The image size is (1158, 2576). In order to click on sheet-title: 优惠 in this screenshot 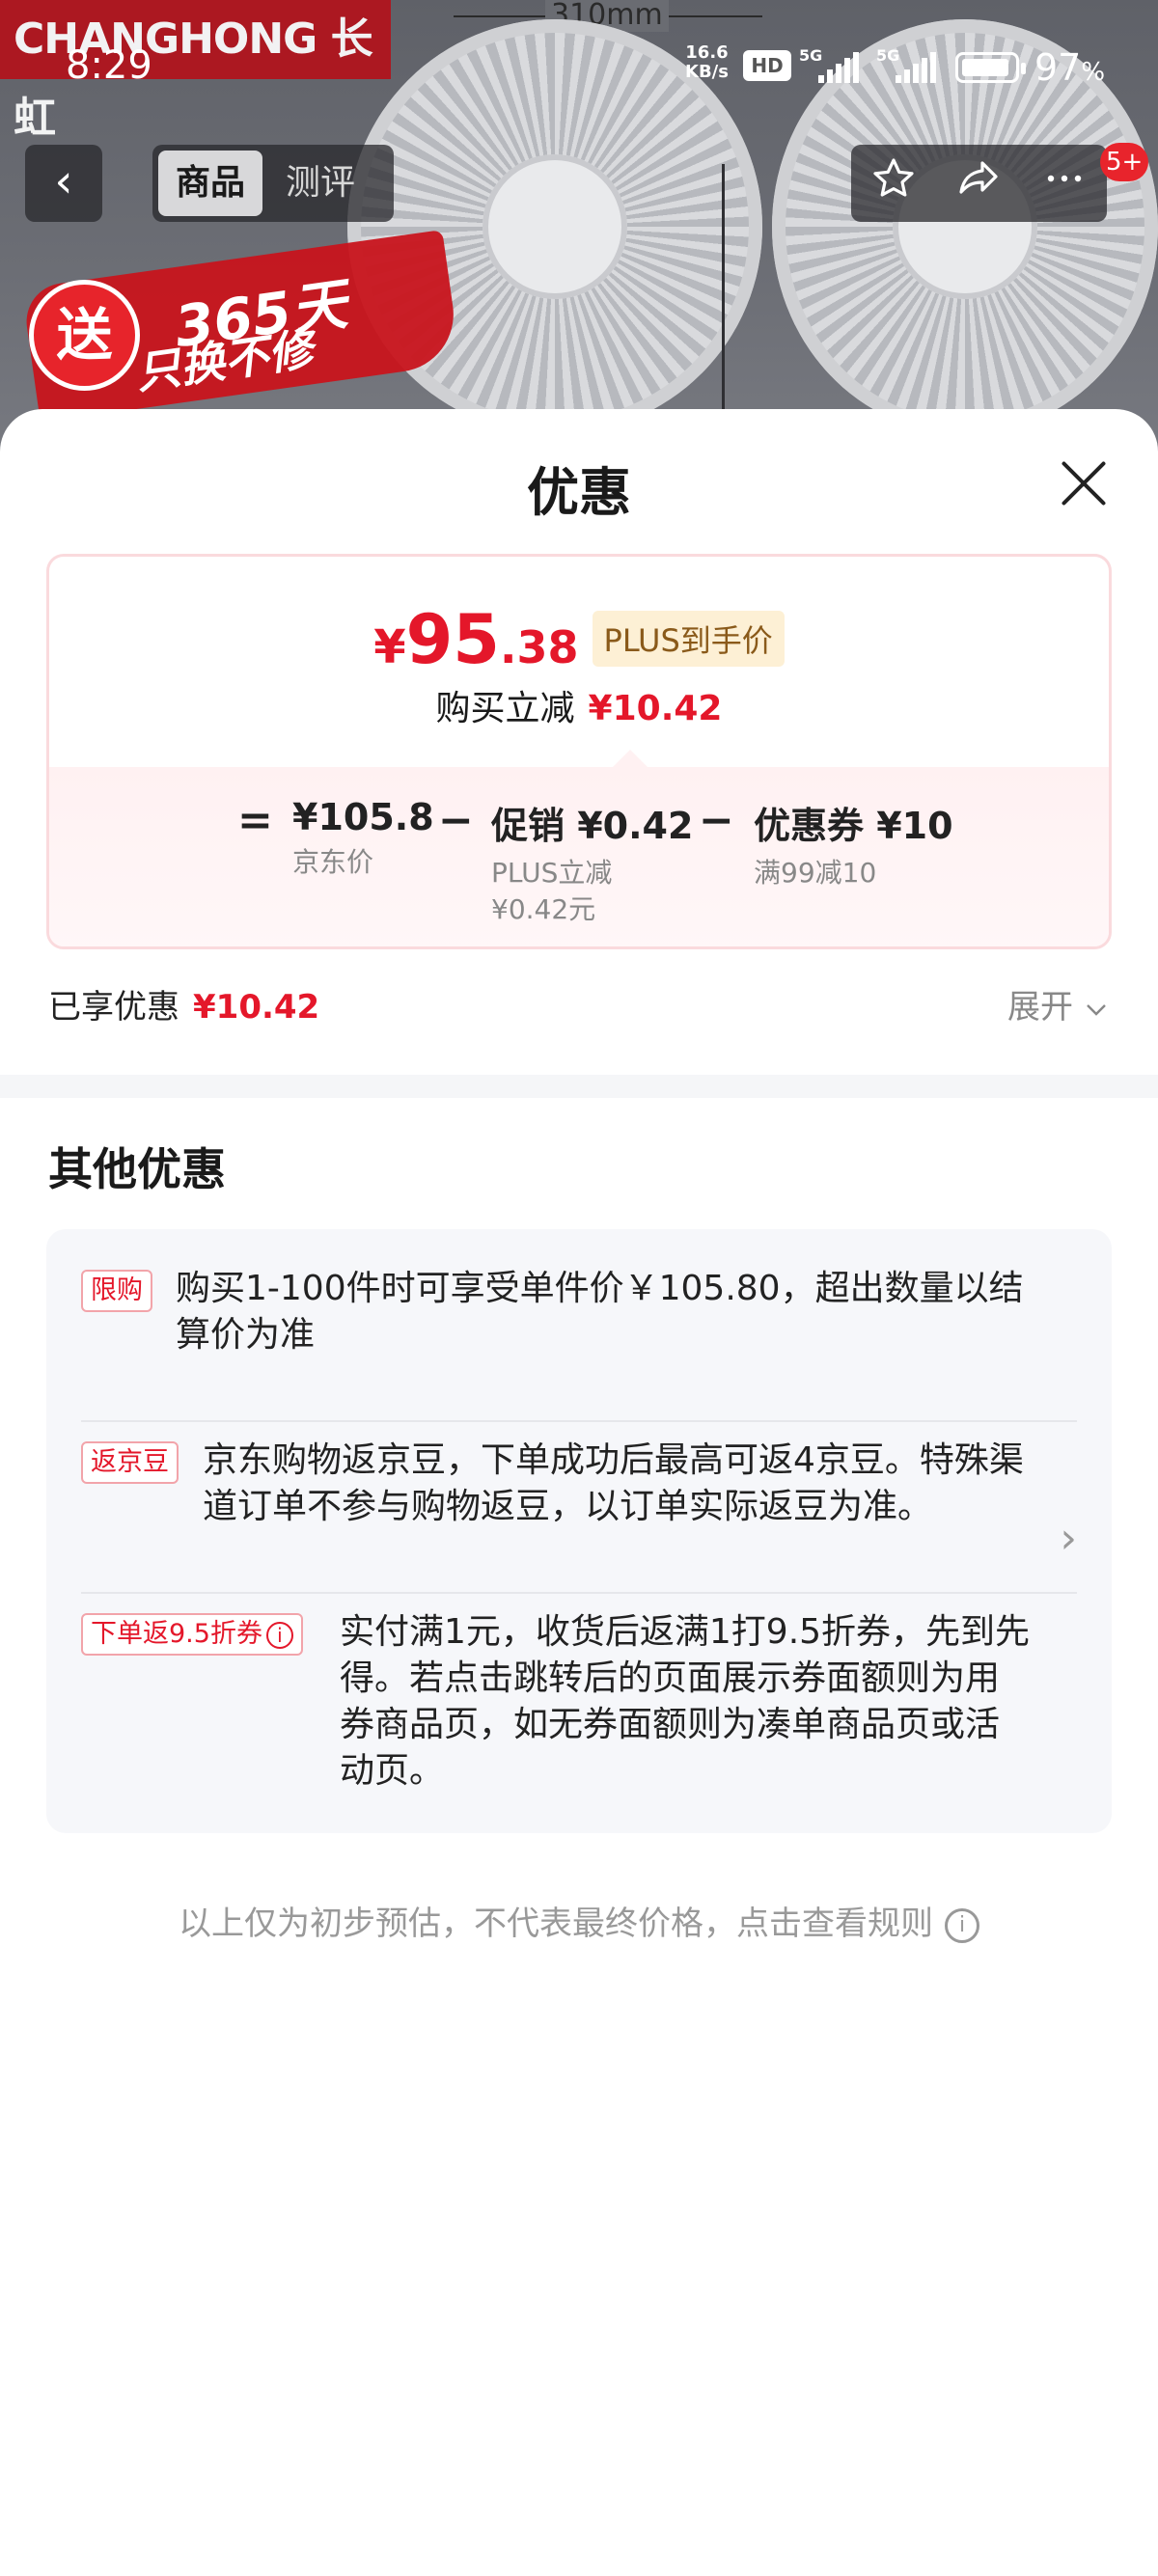, I will do `click(579, 493)`.